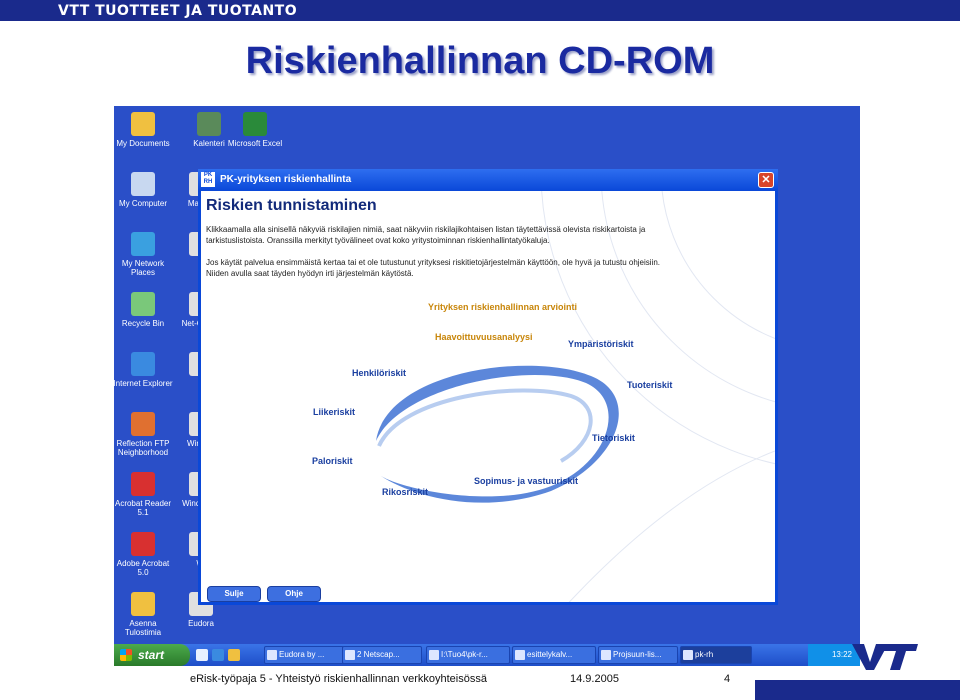 The height and width of the screenshot is (700, 960). Describe the element at coordinates (291, 205) in the screenshot. I see `section-heading: Riskien tunnistaminen` at that location.